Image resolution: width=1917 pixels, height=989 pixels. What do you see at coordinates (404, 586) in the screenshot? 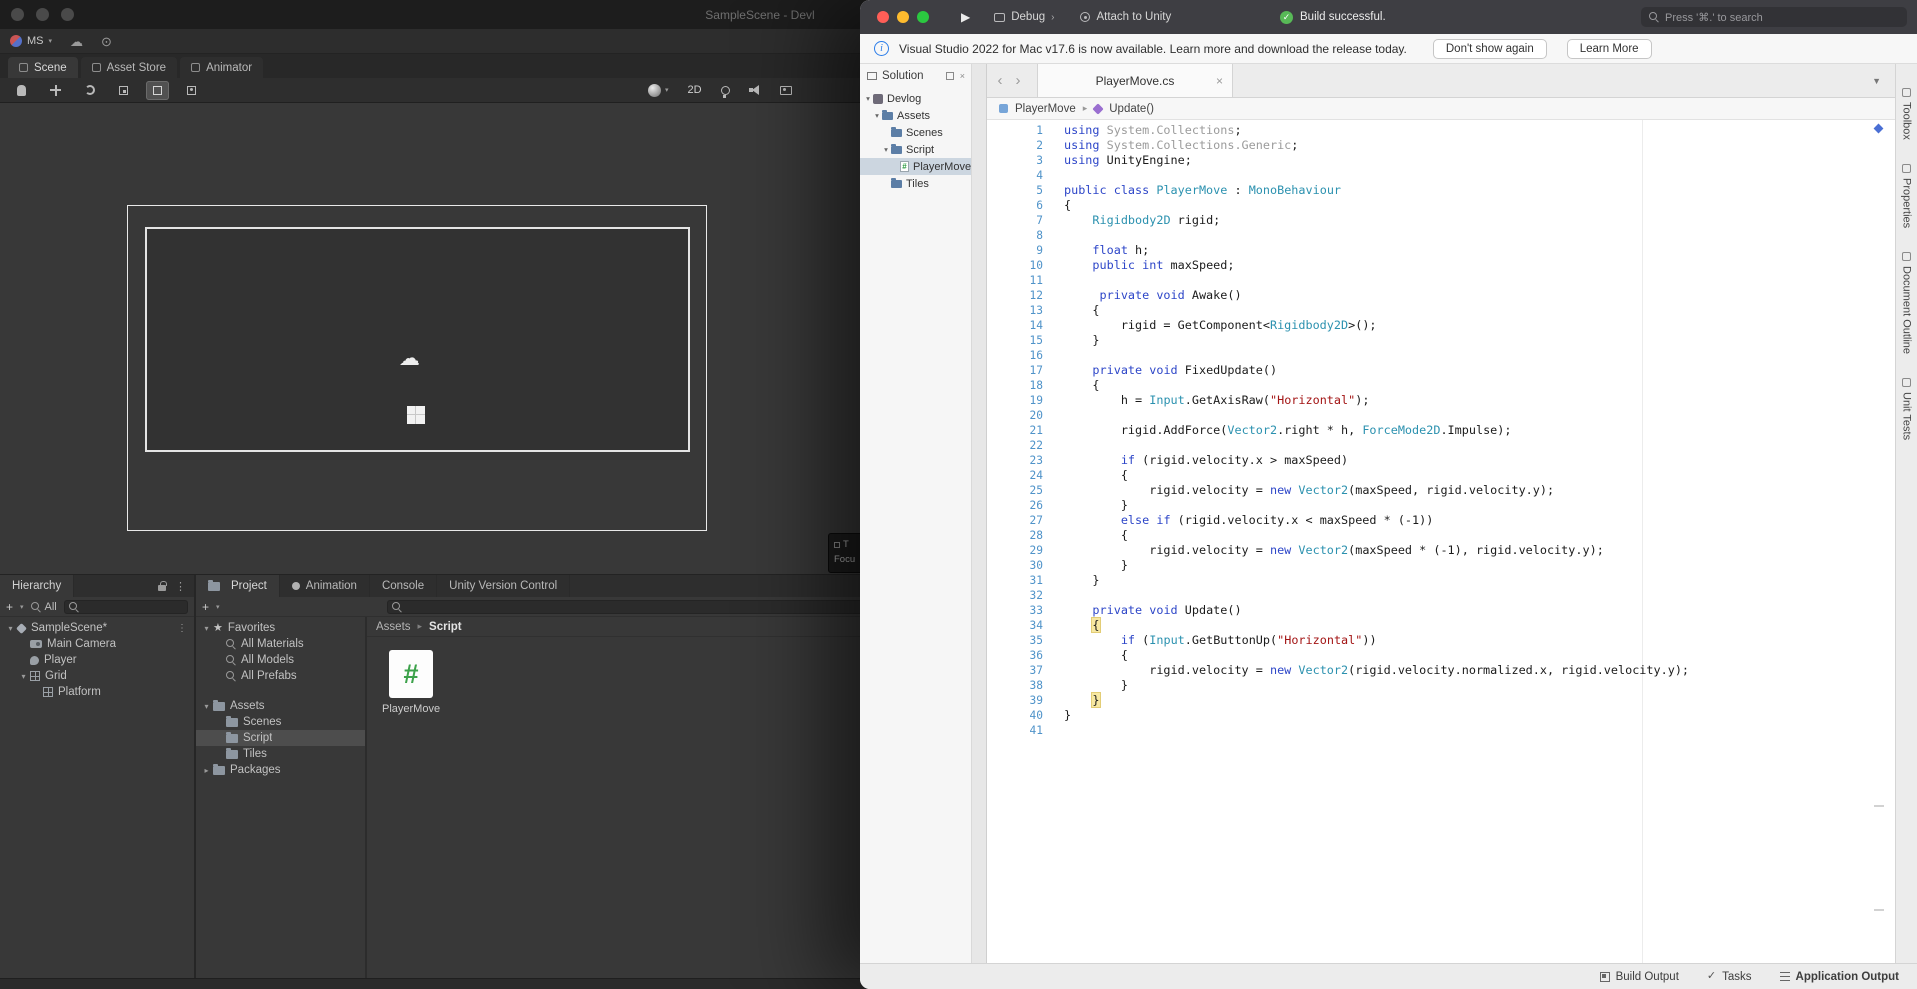
I see `tab-console: Console` at bounding box center [404, 586].